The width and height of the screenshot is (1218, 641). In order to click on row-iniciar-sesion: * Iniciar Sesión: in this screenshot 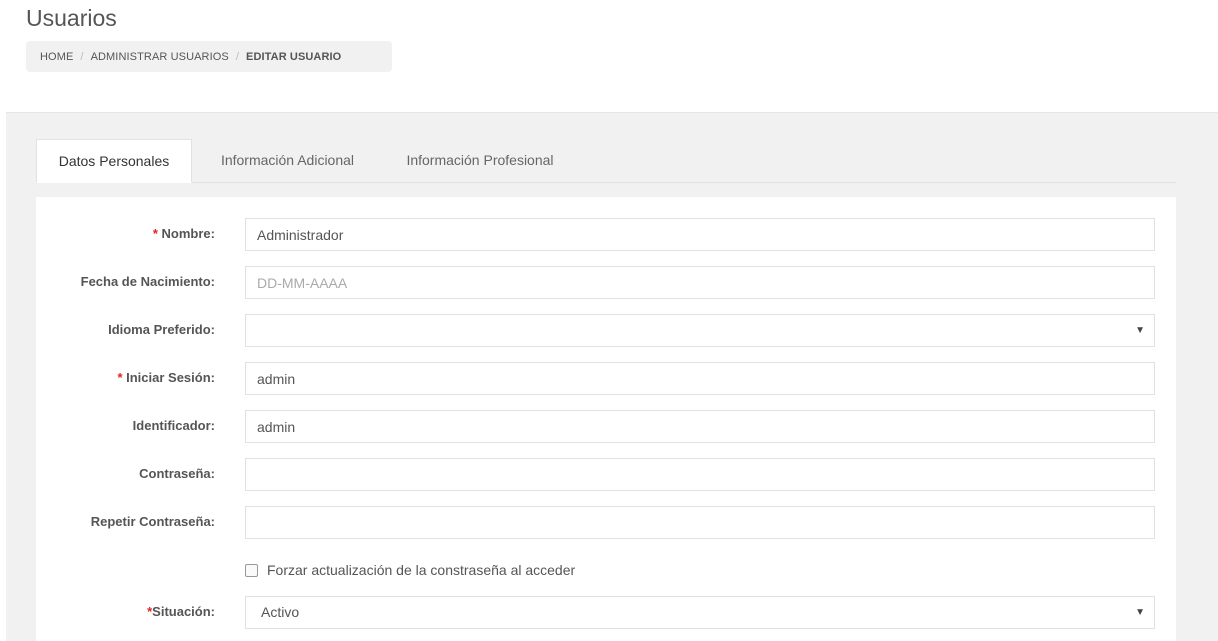, I will do `click(606, 378)`.